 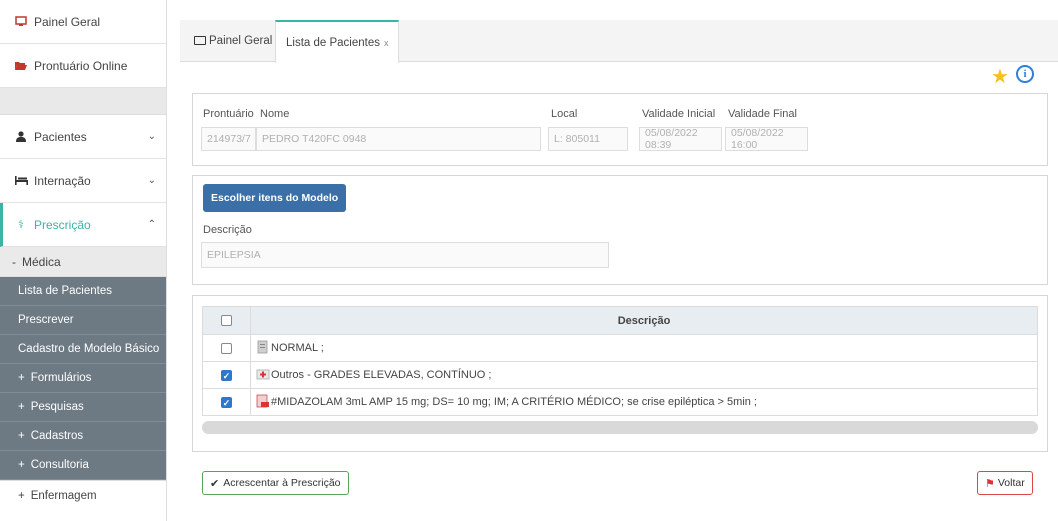 I want to click on folder-open-icon, so click(x=21, y=66).